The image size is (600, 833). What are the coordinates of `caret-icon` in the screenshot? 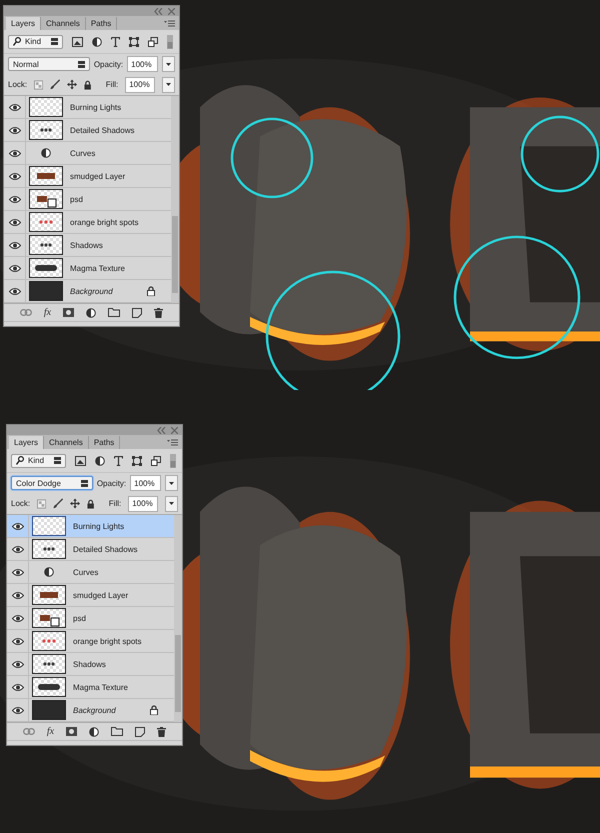 It's located at (168, 64).